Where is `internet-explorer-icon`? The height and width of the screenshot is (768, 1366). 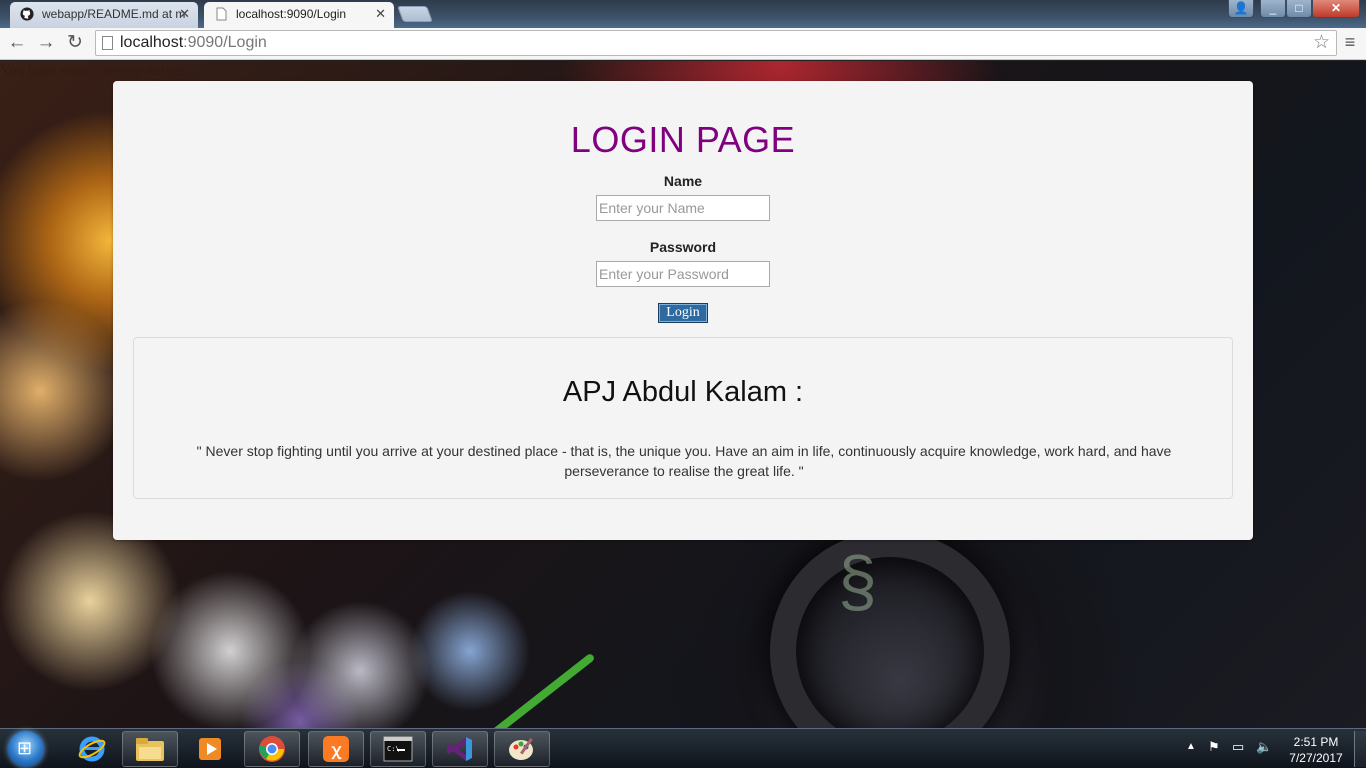
internet-explorer-icon is located at coordinates (92, 749).